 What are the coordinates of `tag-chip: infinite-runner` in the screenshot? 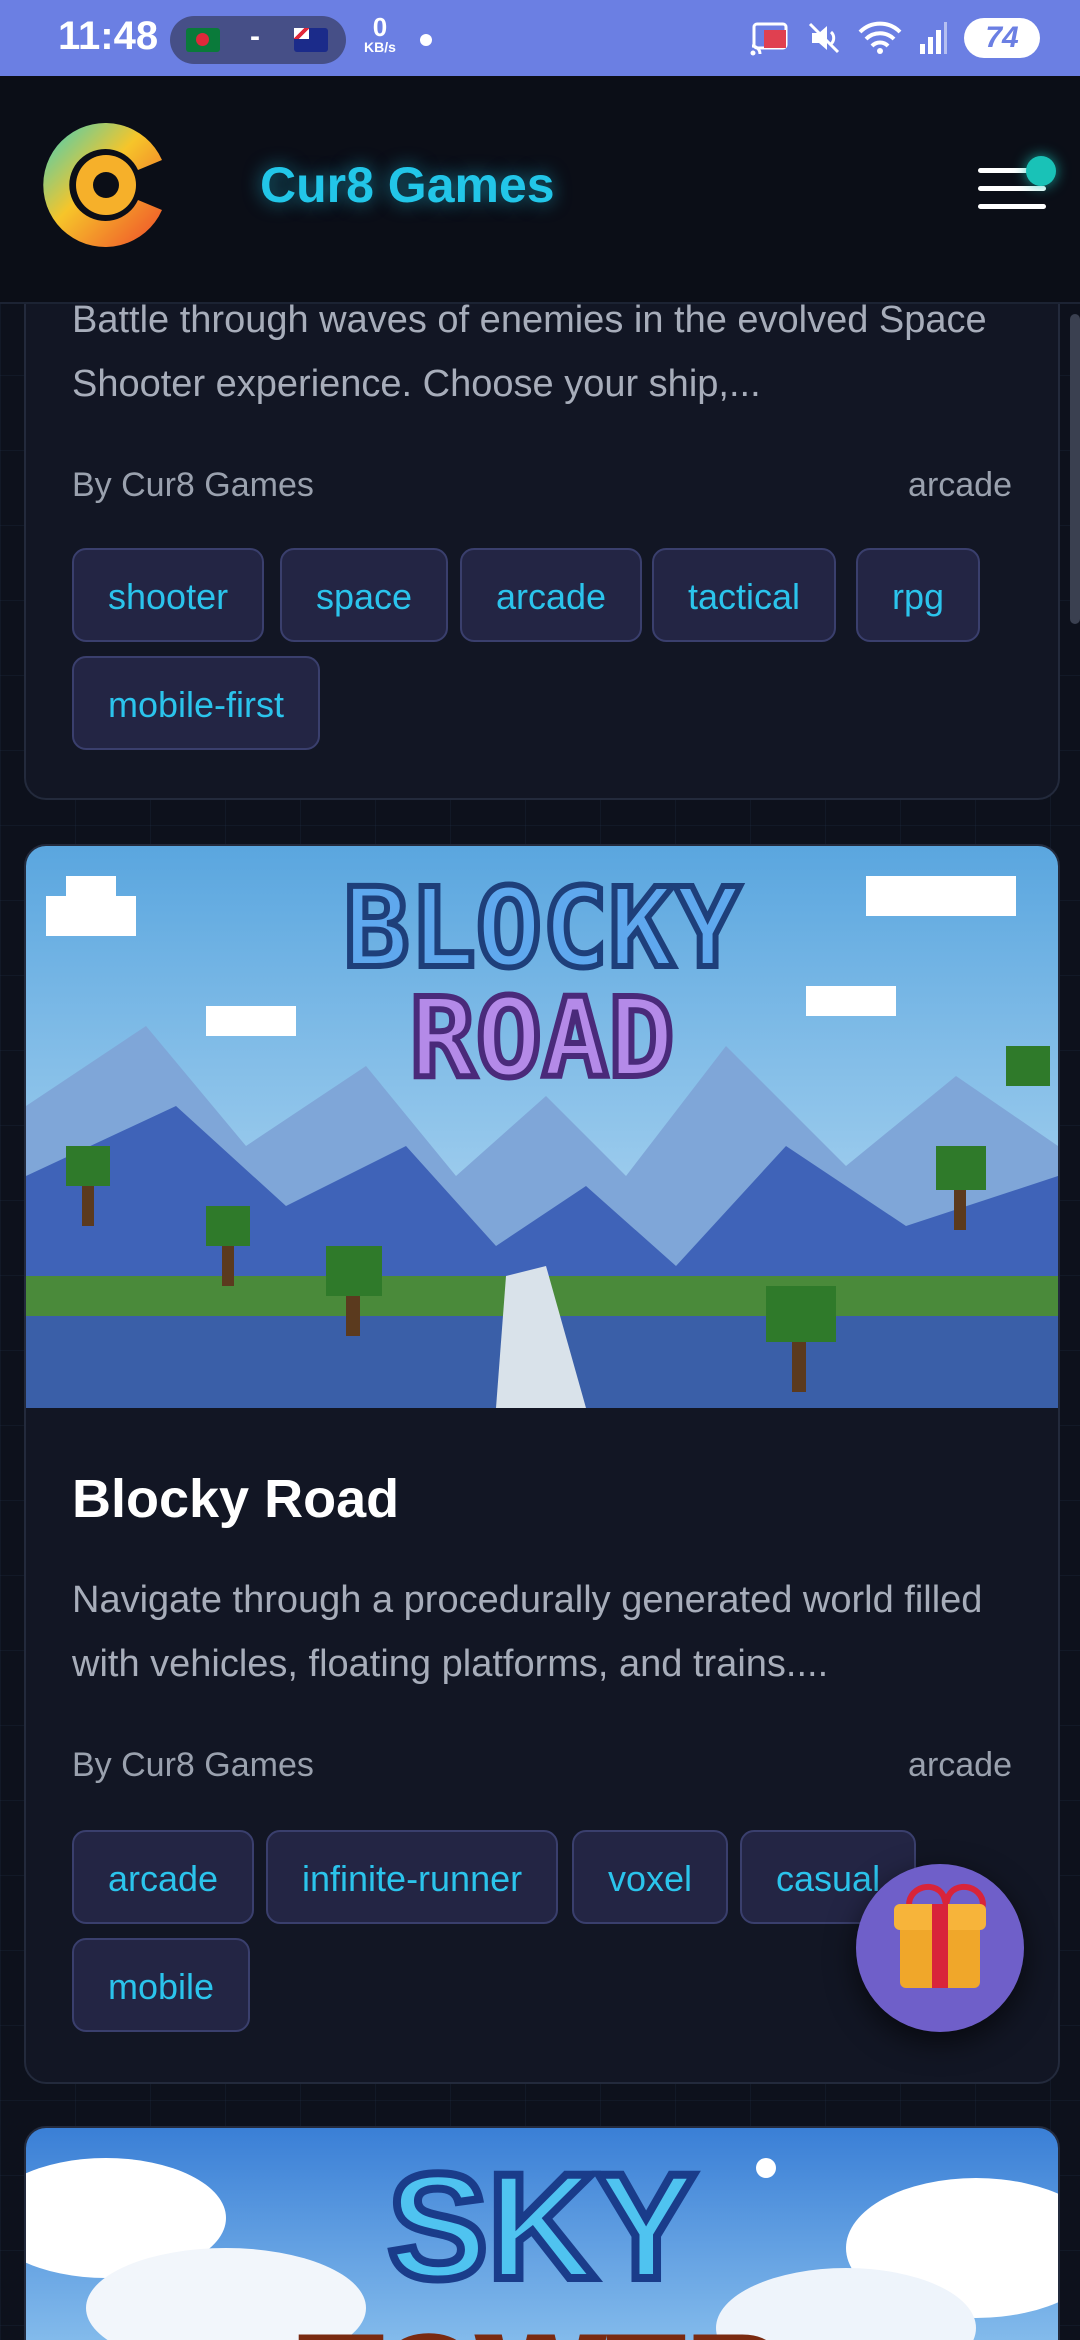 It's located at (412, 1877).